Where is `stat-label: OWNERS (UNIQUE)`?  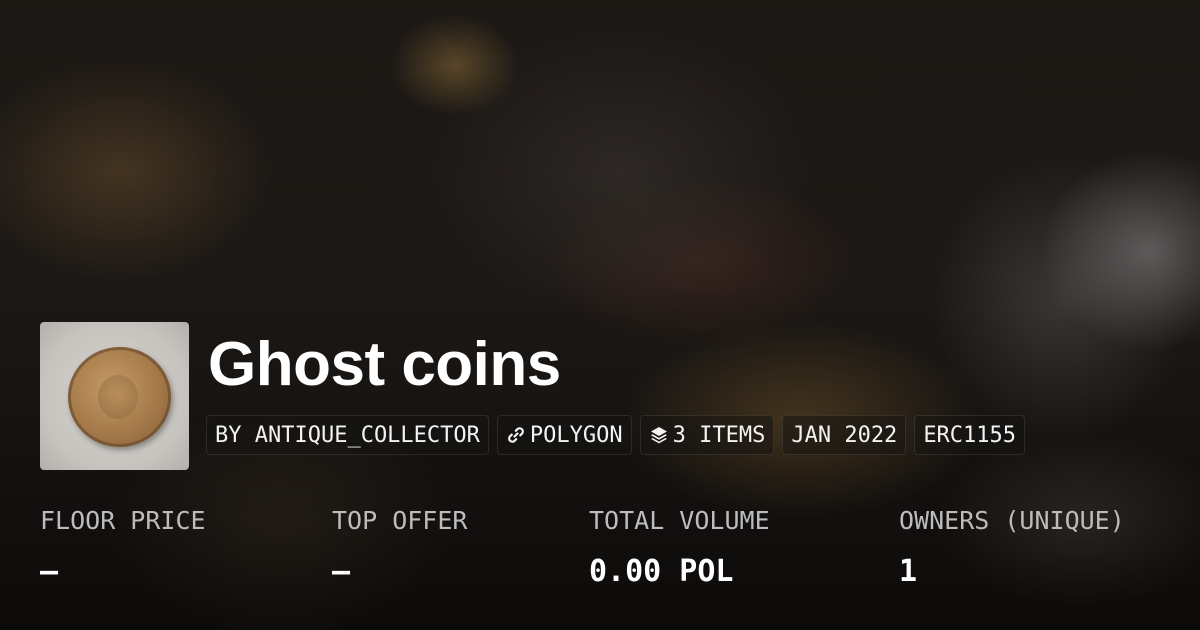 stat-label: OWNERS (UNIQUE) is located at coordinates (1012, 520).